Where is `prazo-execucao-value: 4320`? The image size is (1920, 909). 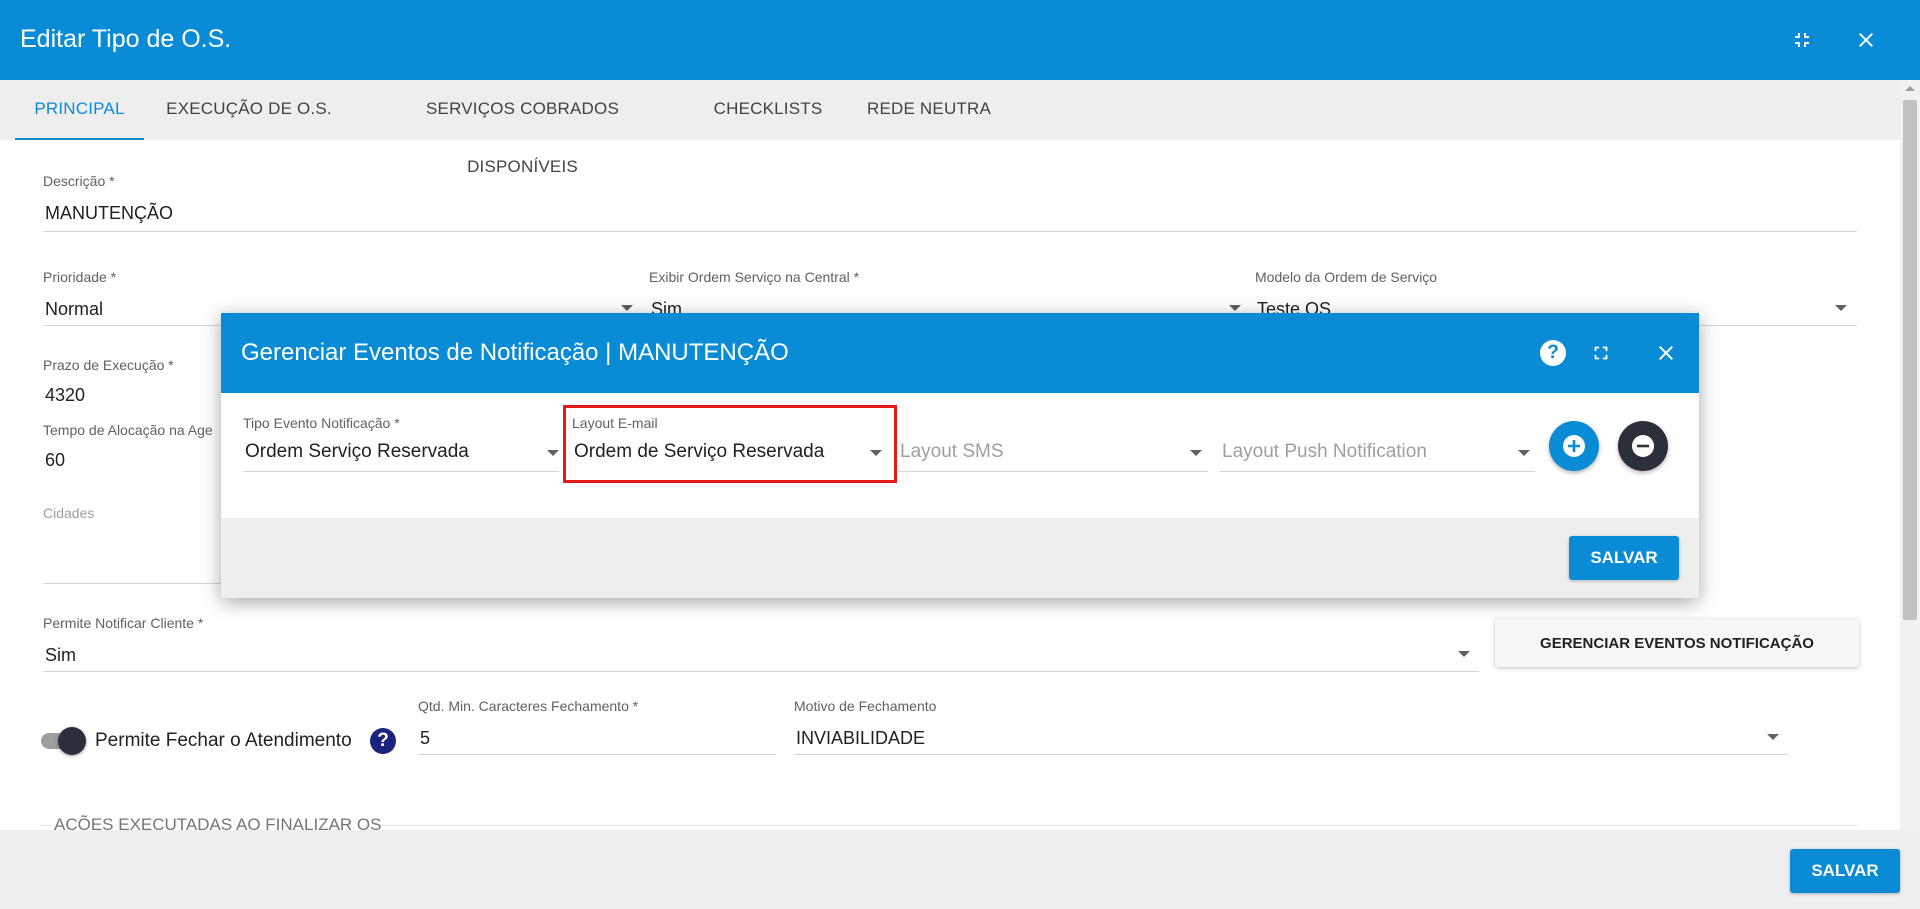 prazo-execucao-value: 4320 is located at coordinates (65, 395).